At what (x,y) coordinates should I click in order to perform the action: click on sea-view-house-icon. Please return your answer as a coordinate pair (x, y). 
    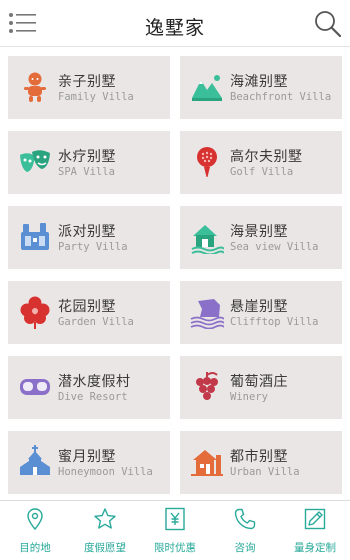
    Looking at the image, I should click on (207, 239).